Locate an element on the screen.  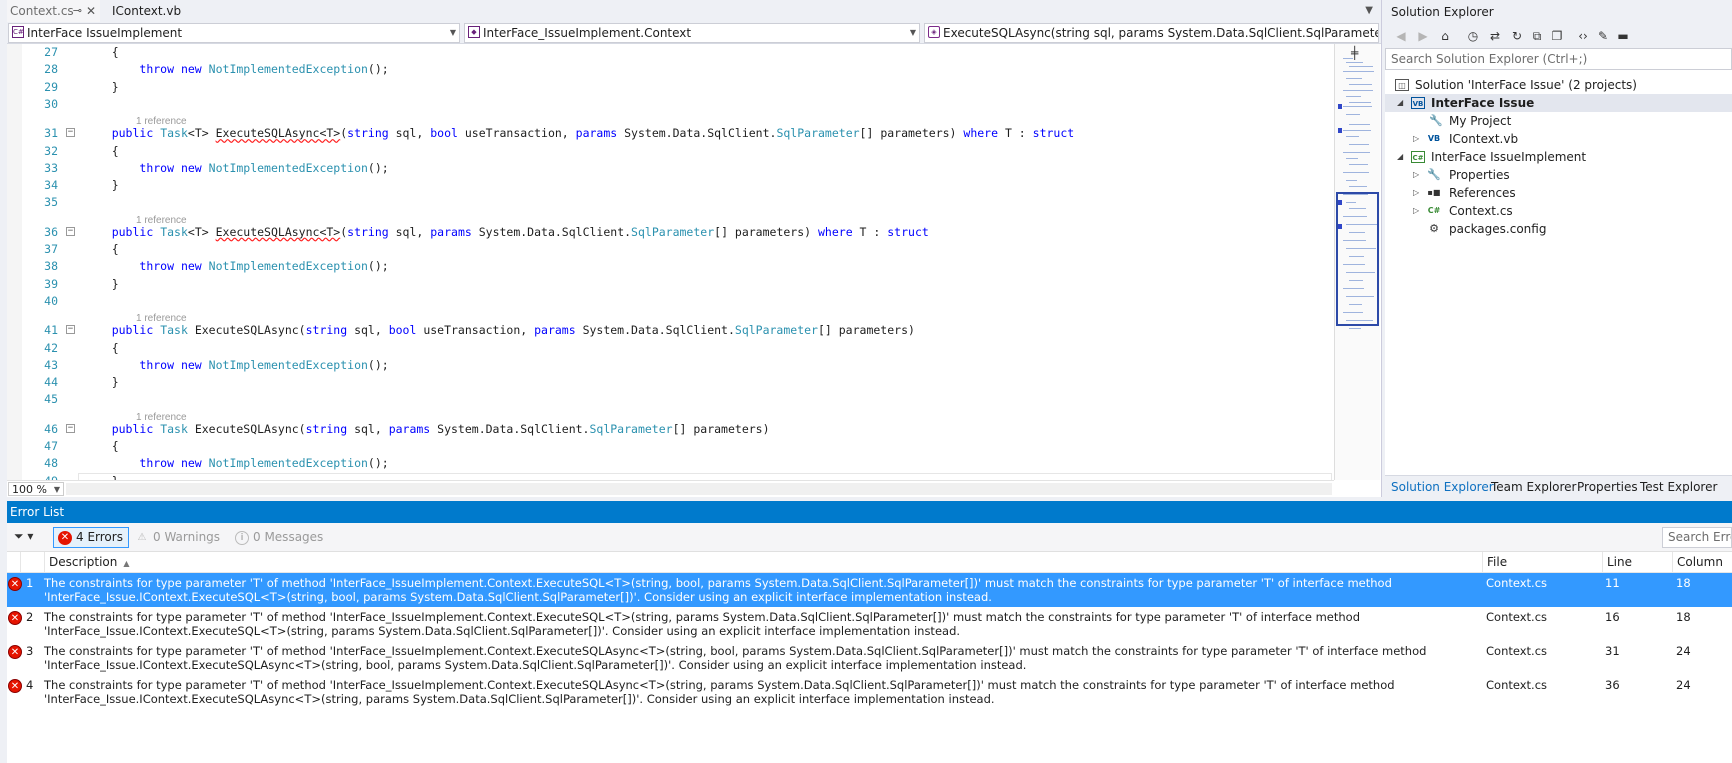
scrollbar-viewport-thumb is located at coordinates (1357, 259).